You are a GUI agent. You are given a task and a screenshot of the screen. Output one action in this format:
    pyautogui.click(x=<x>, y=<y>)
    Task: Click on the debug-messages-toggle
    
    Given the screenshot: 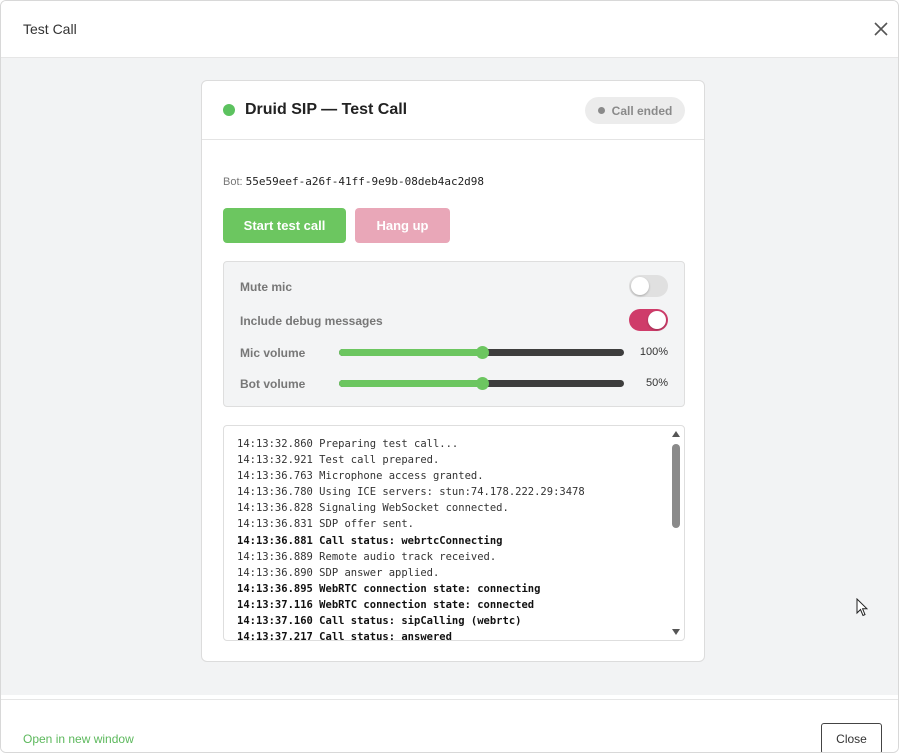 What is the action you would take?
    pyautogui.click(x=648, y=320)
    